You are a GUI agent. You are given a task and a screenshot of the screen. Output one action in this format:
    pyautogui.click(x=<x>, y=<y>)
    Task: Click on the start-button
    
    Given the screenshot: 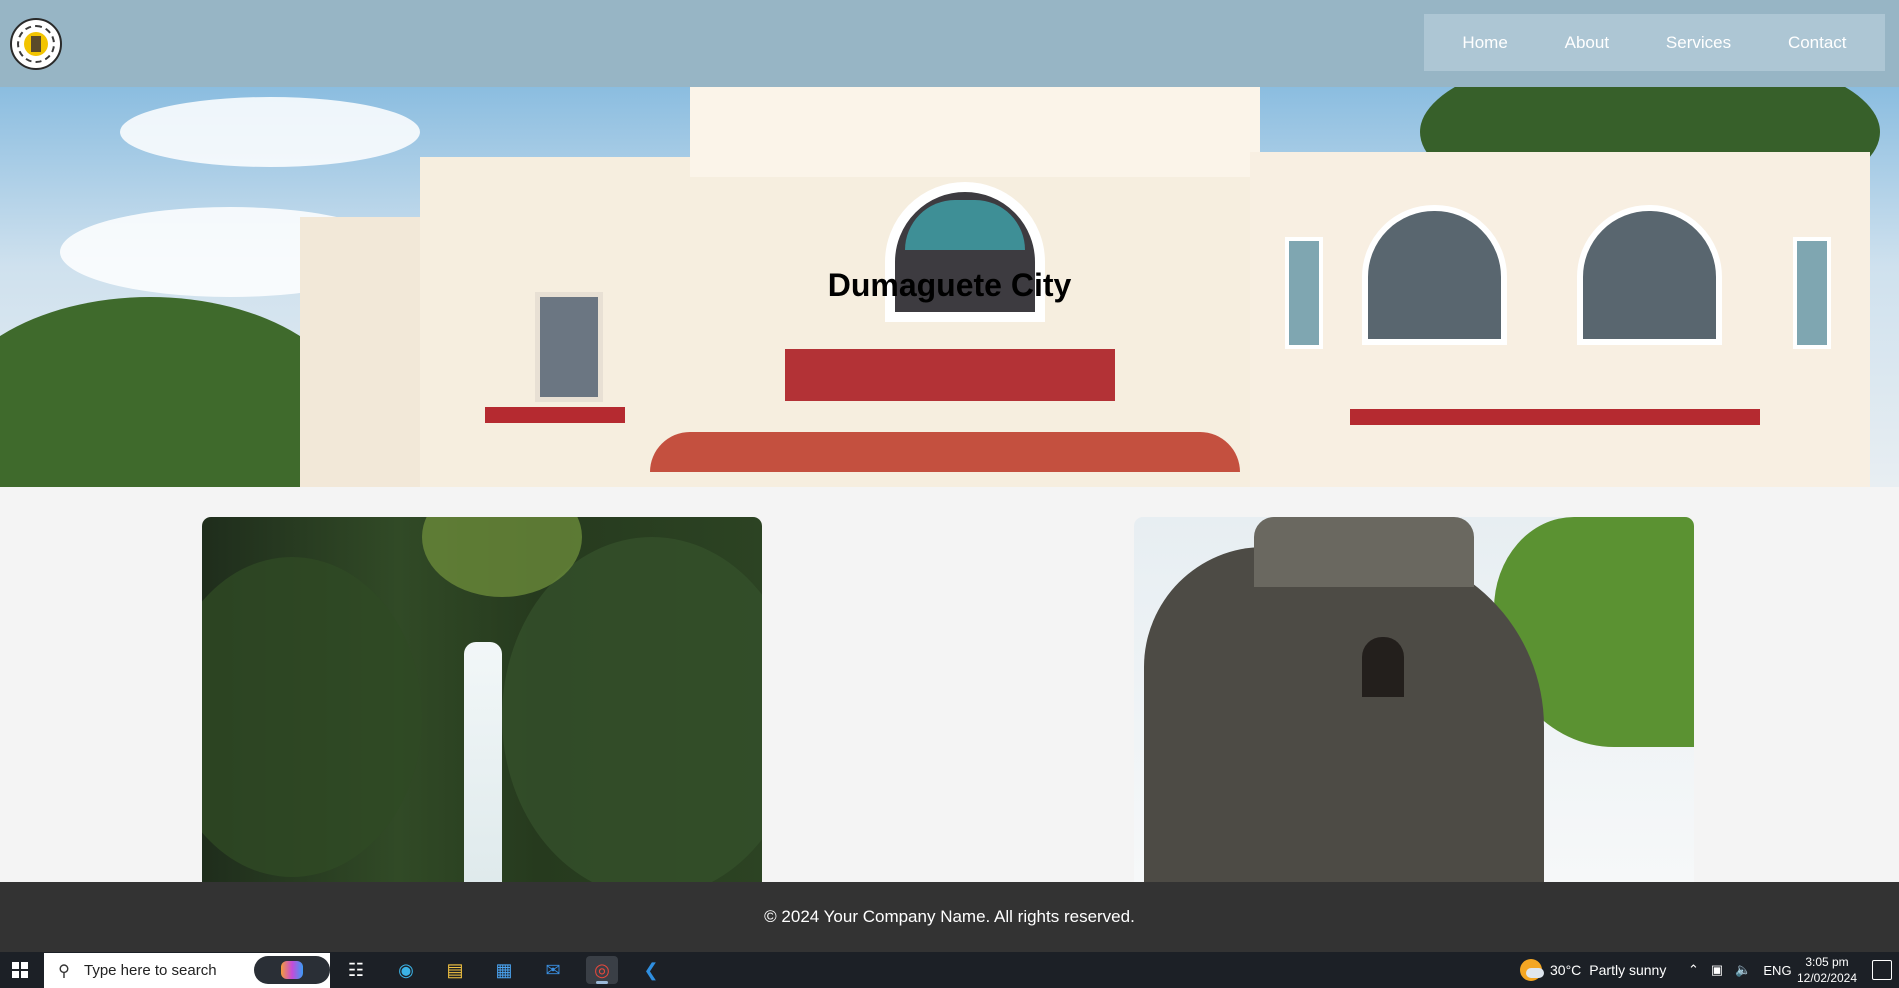 What is the action you would take?
    pyautogui.click(x=20, y=970)
    